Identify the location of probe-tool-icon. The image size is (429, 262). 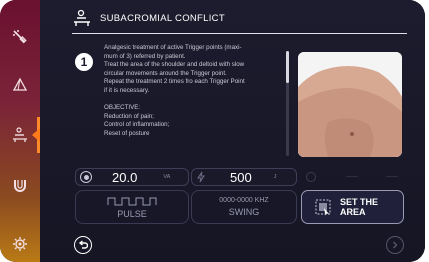
(20, 37).